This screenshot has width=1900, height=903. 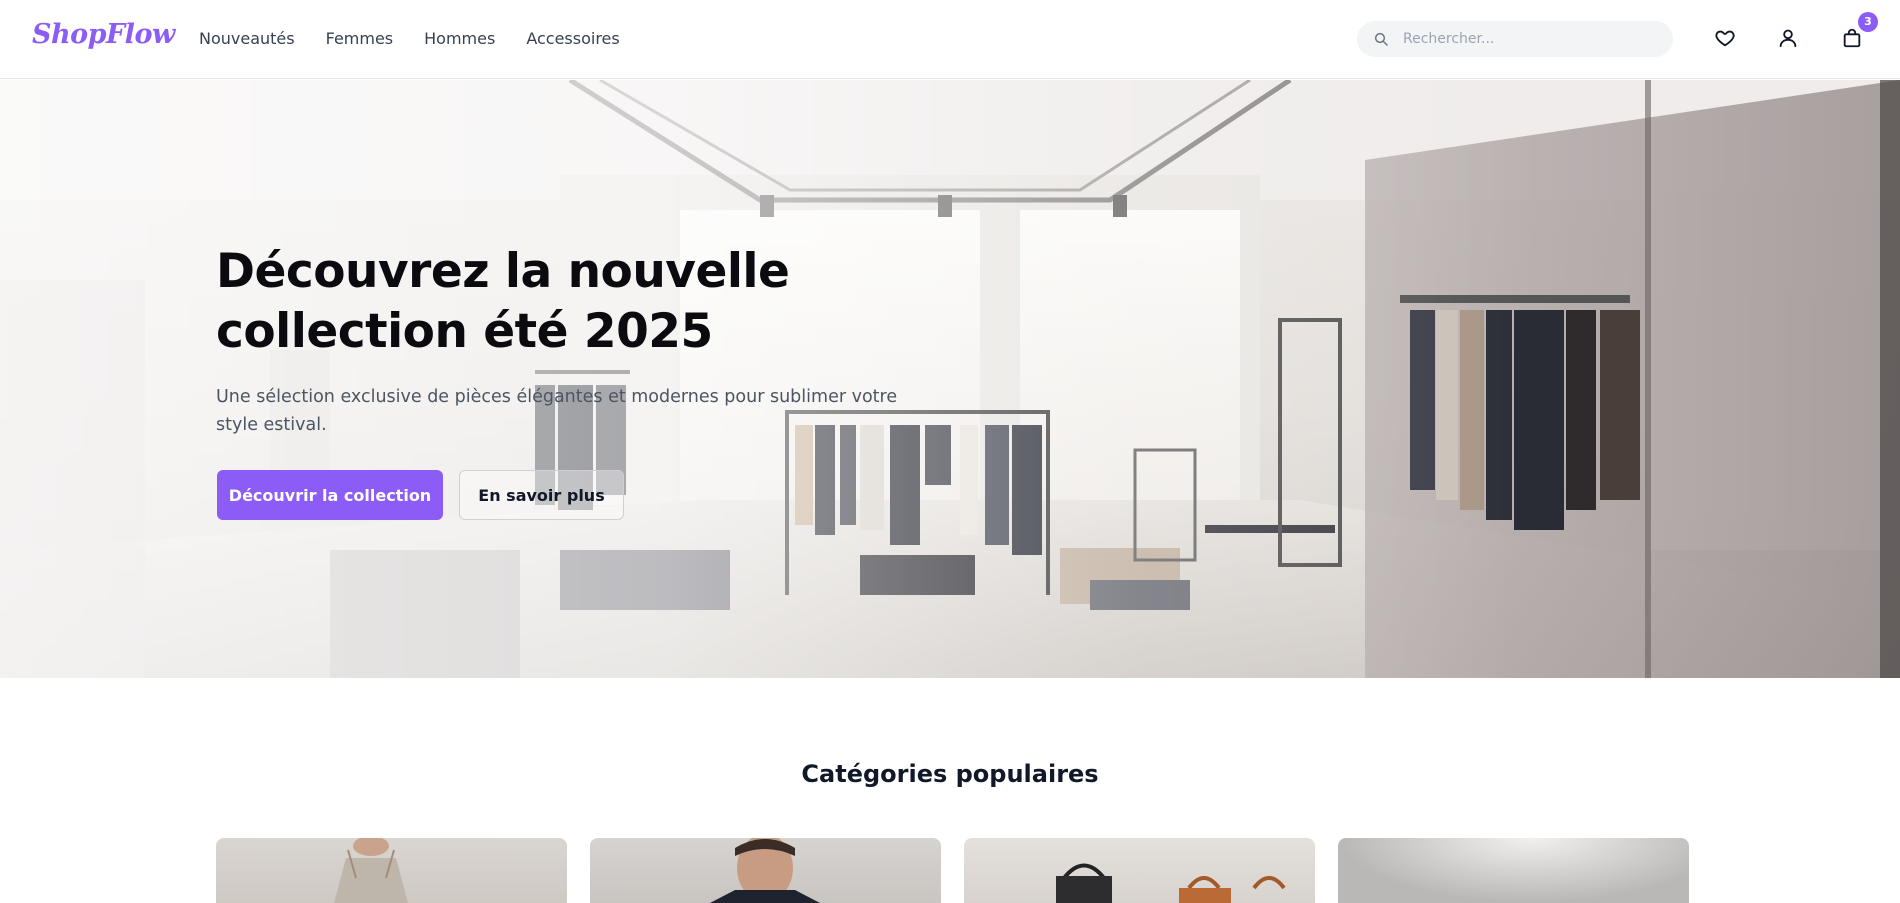 I want to click on learn-more-button: En savoir plus, so click(x=541, y=495).